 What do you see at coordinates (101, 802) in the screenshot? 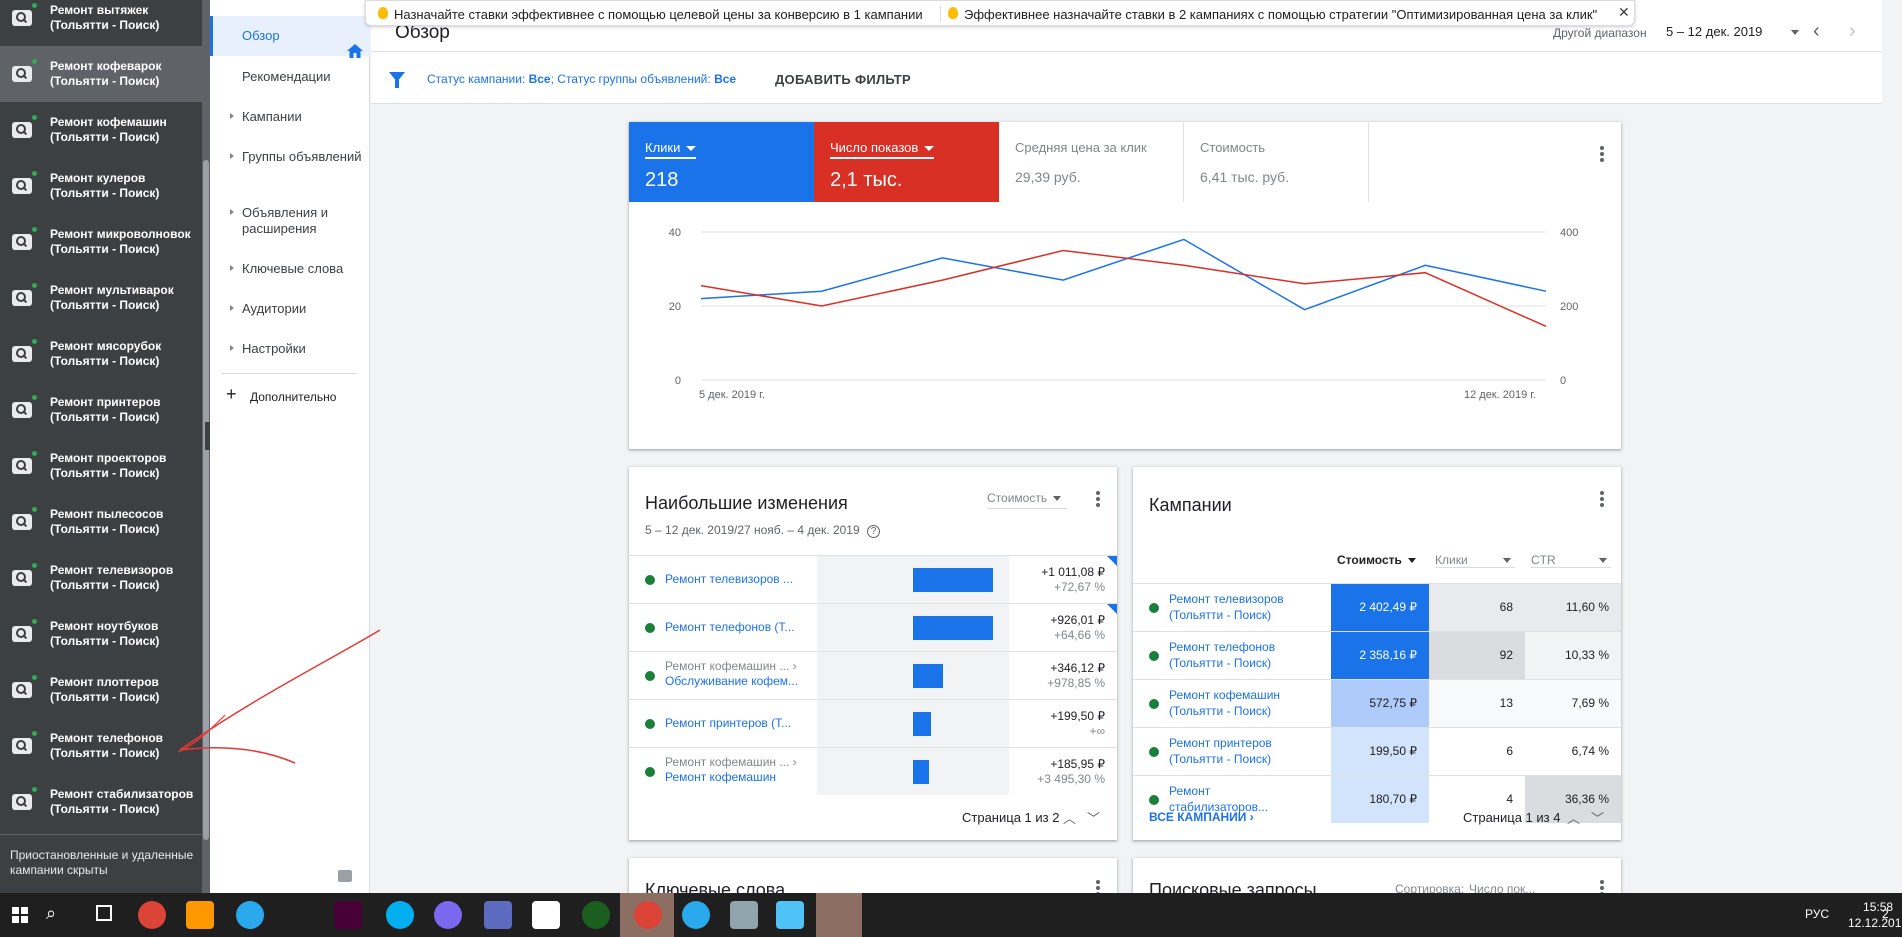
I see `campaign-list-item: Ремонт стабилизаторов (Тольятти - Поиск)` at bounding box center [101, 802].